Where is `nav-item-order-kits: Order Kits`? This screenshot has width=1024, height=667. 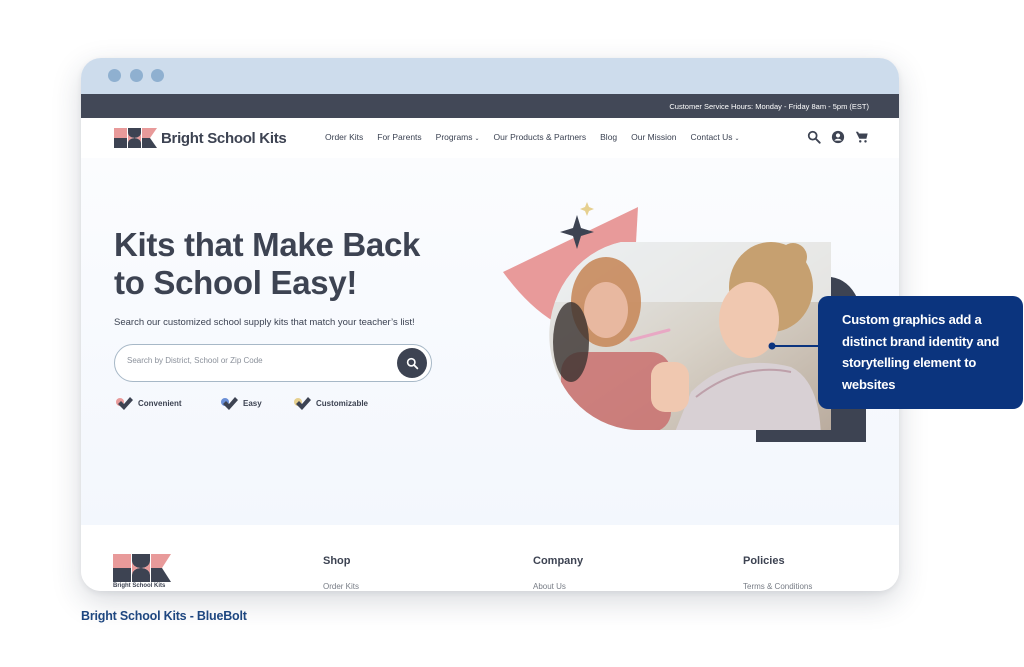 nav-item-order-kits: Order Kits is located at coordinates (344, 137).